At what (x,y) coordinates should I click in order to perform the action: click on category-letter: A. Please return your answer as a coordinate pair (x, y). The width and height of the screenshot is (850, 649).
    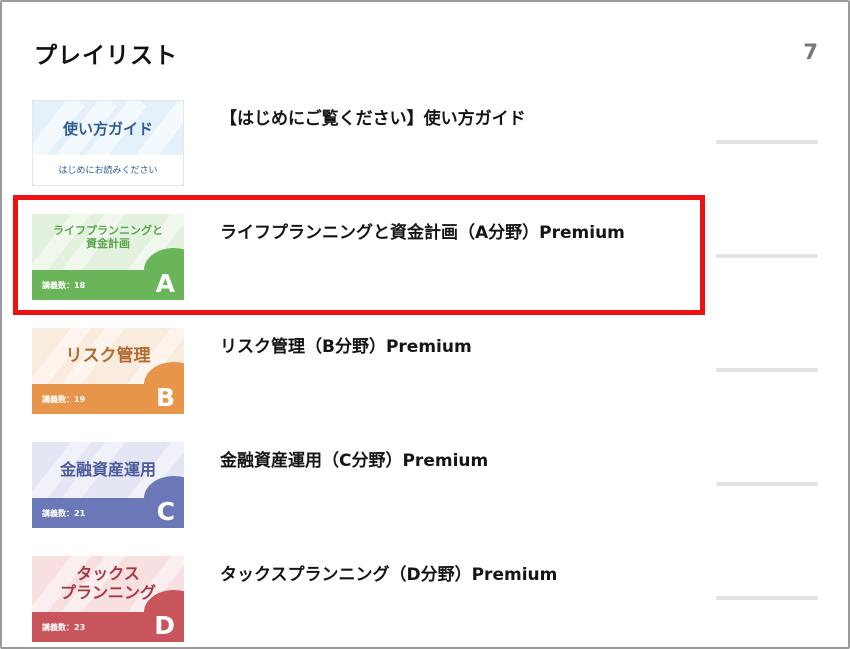
    Looking at the image, I should click on (165, 283).